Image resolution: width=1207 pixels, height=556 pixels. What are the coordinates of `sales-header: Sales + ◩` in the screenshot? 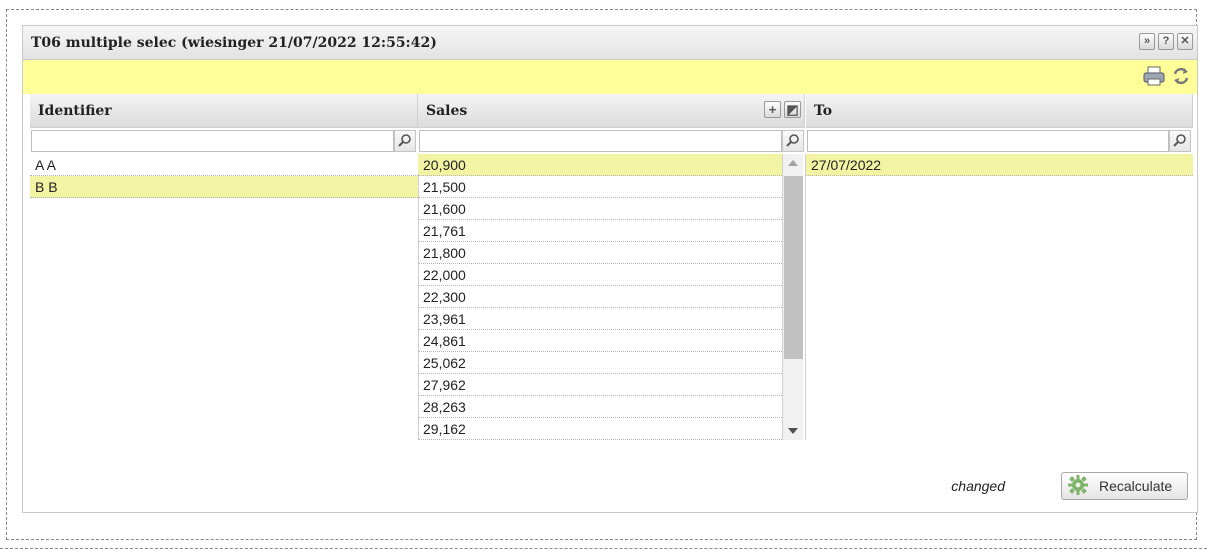 It's located at (611, 111).